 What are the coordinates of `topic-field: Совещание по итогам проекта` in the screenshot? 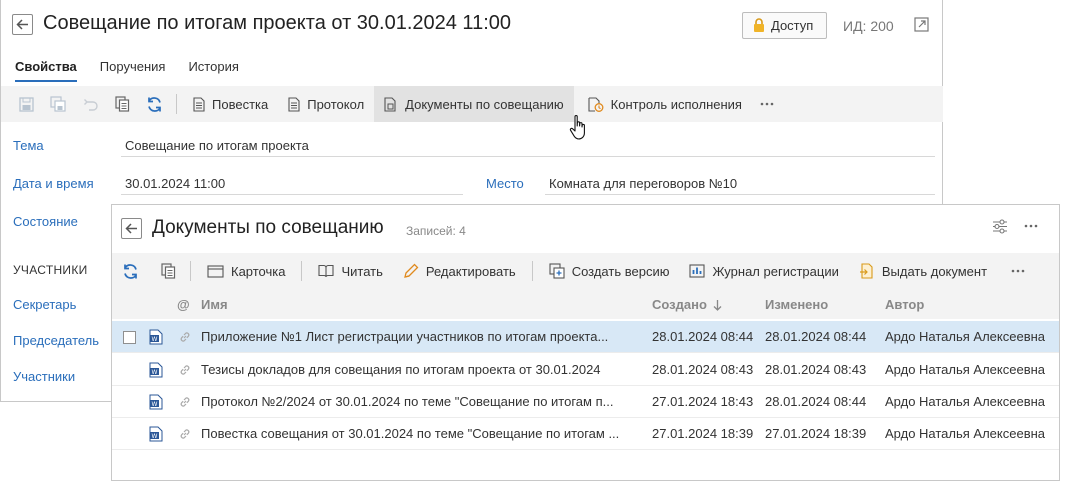 It's located at (217, 145).